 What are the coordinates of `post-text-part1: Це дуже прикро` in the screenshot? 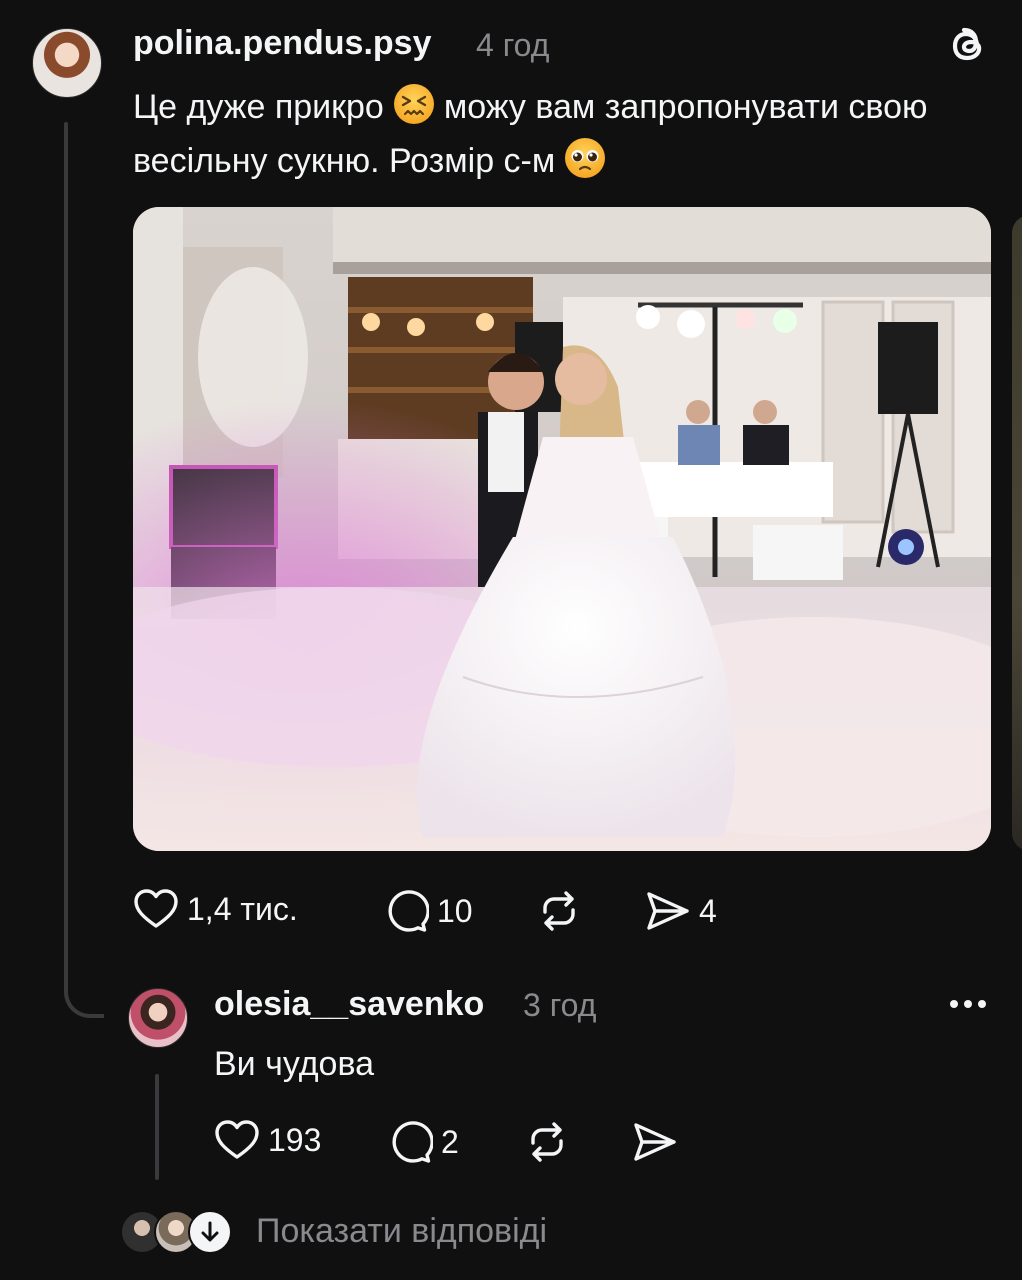 It's located at (258, 107).